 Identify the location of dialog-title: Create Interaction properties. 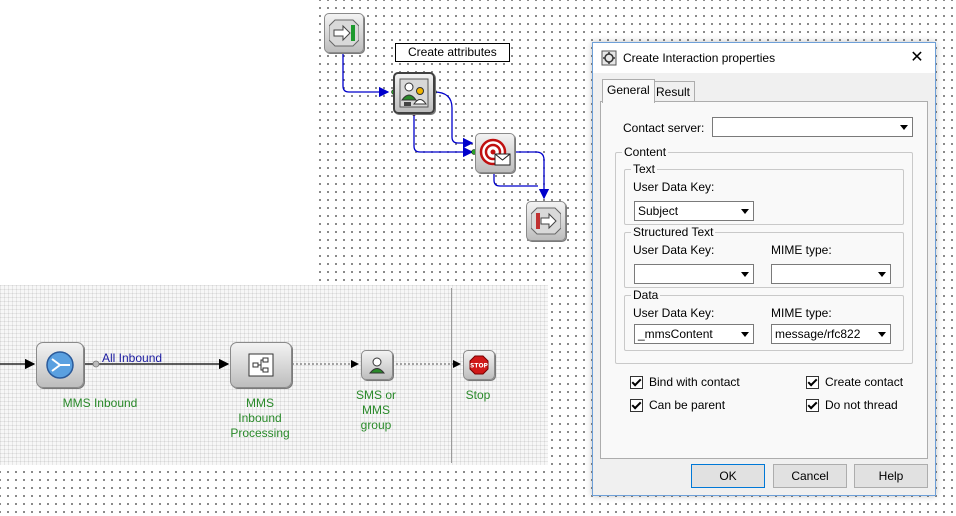
(699, 58).